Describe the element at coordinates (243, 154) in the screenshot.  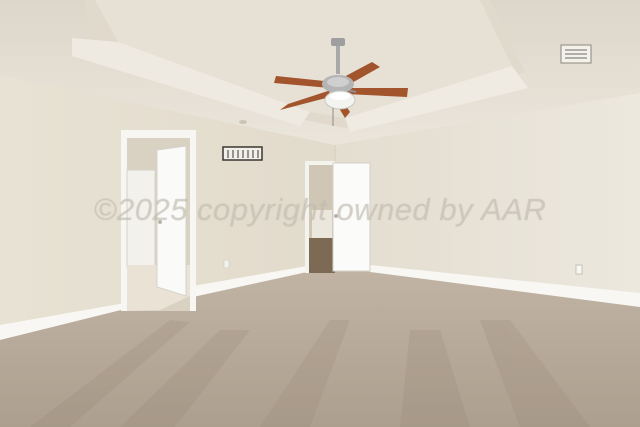
I see `wall-vent-slats` at that location.